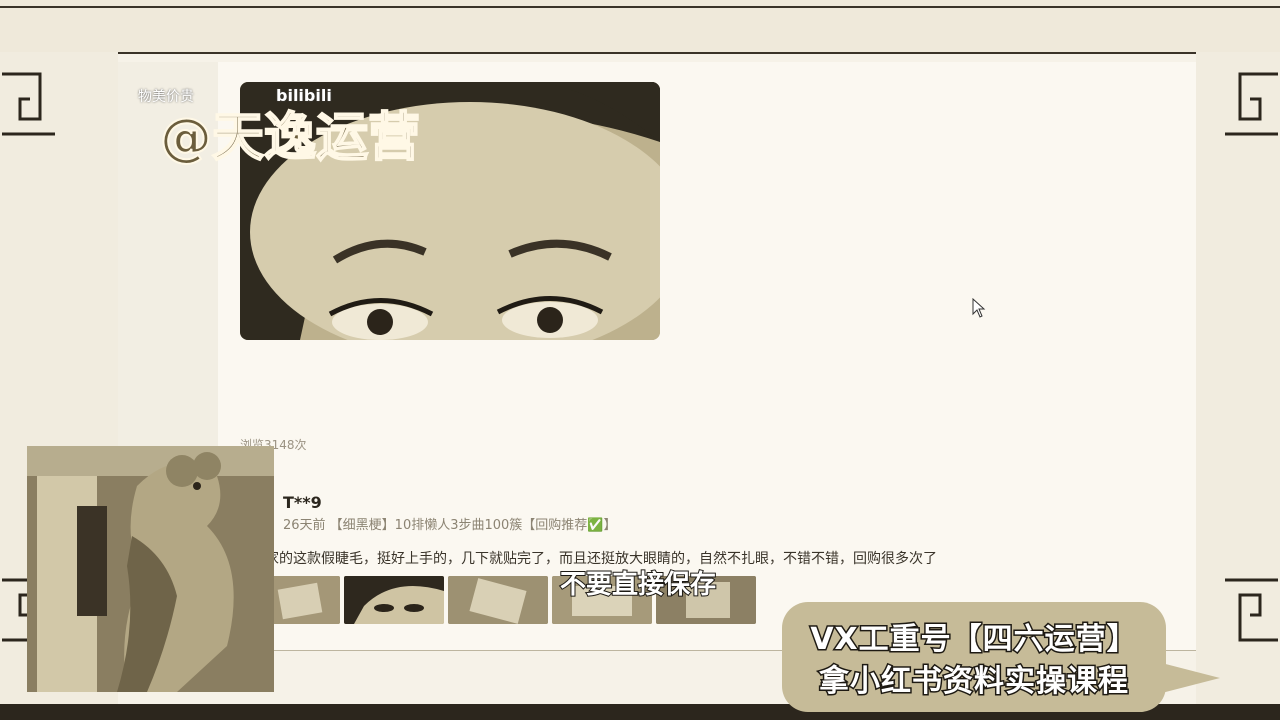 This screenshot has height=720, width=1280. Describe the element at coordinates (638, 585) in the screenshot. I see `video-subtitle: 不要直接保存` at that location.